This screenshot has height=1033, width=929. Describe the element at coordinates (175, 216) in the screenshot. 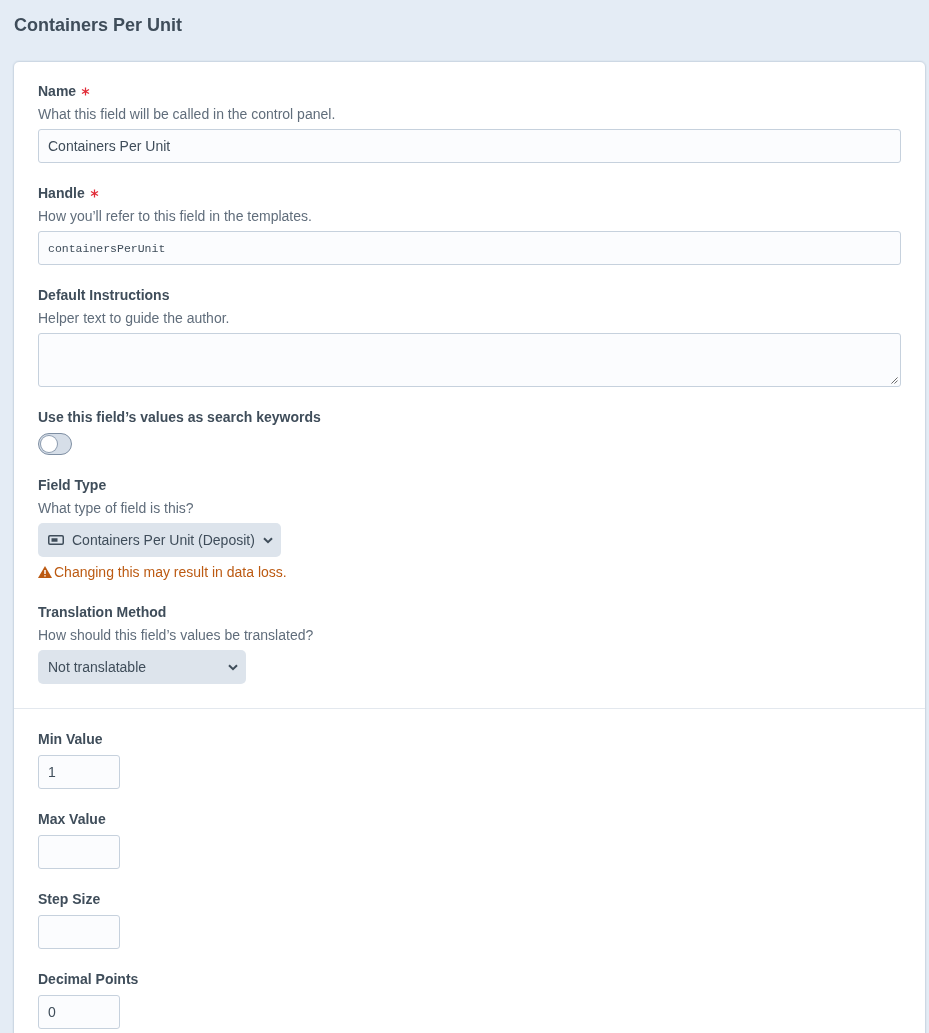

I see `field-instructions: How you’ll refer to this field in the templates.` at that location.